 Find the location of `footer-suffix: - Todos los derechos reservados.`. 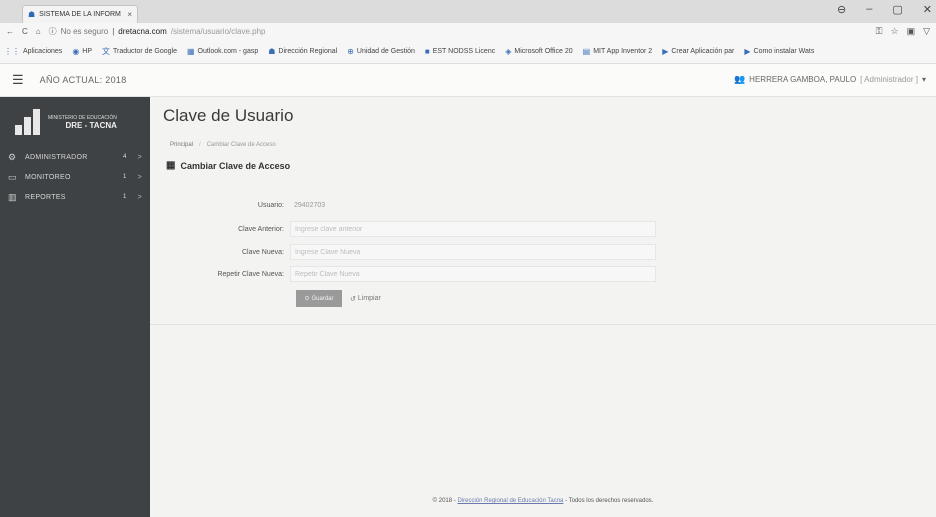

footer-suffix: - Todos los derechos reservados. is located at coordinates (608, 501).